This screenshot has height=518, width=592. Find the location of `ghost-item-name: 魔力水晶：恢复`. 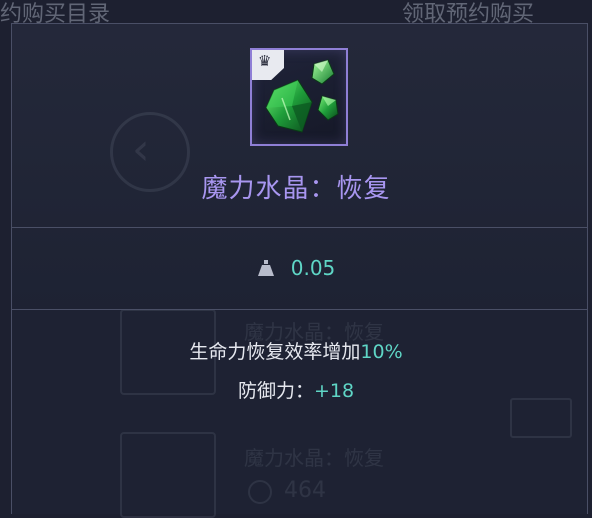

ghost-item-name: 魔力水晶：恢复 is located at coordinates (314, 458).